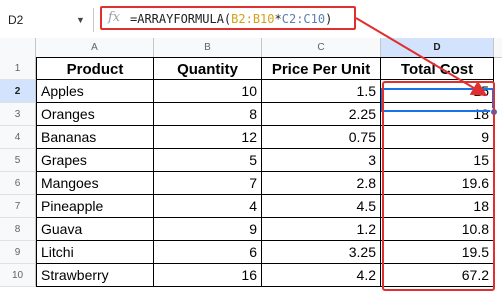  Describe the element at coordinates (437, 229) in the screenshot. I see `table-cell: 10.8` at that location.